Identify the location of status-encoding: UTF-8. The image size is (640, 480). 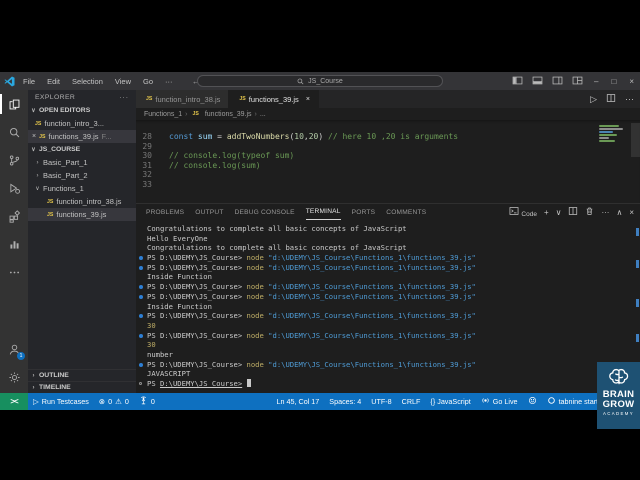
(381, 401).